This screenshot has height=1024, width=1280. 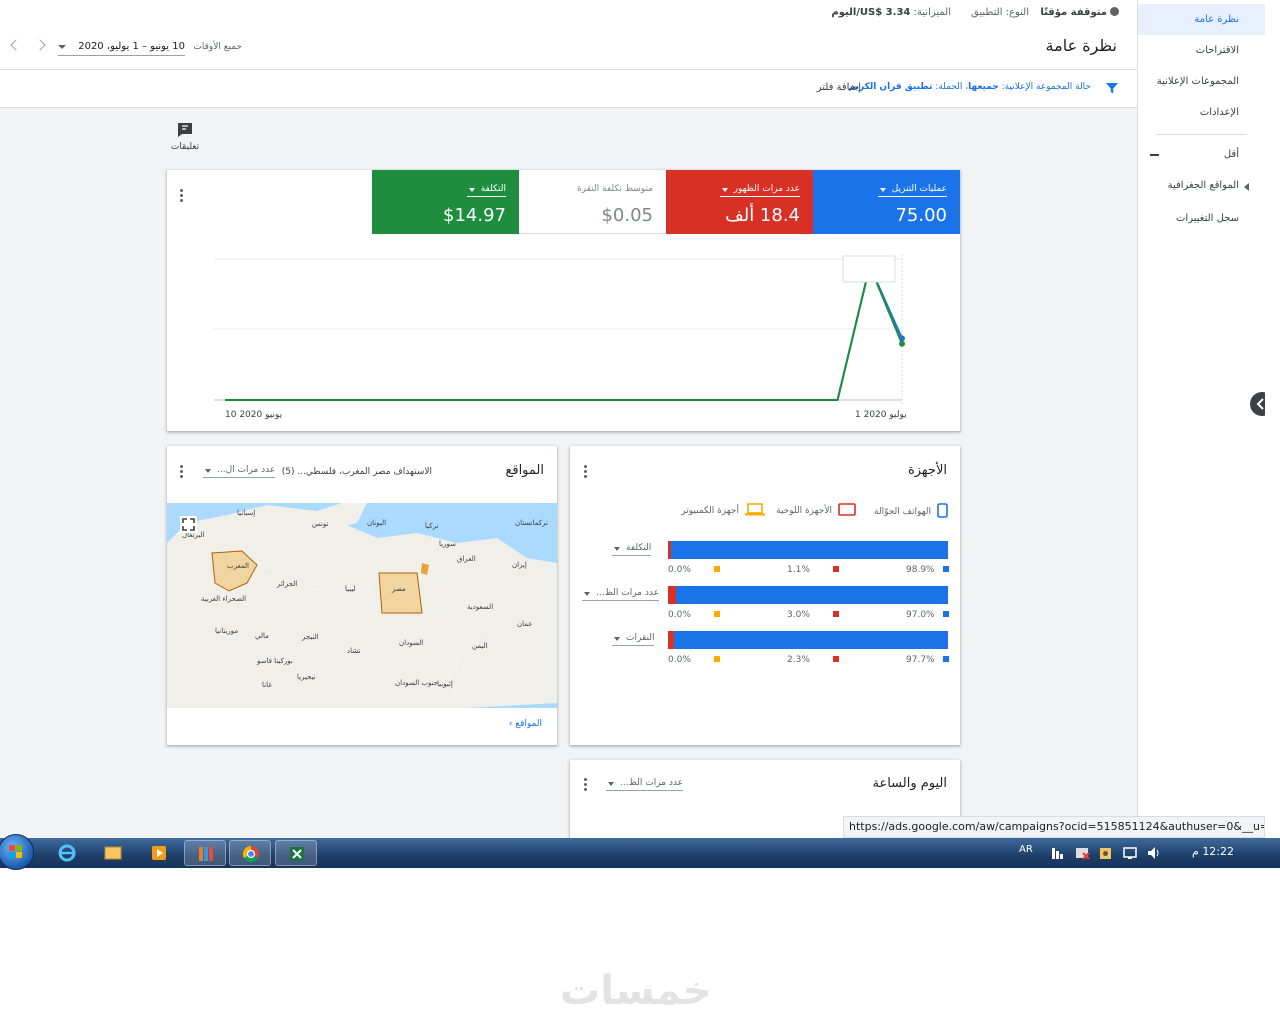 What do you see at coordinates (1213, 851) in the screenshot?
I see `clock: 12:22 م` at bounding box center [1213, 851].